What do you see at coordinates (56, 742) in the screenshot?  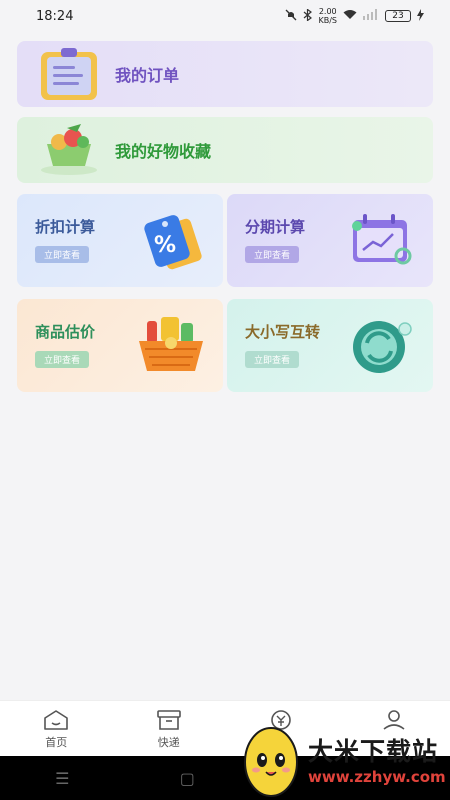 I see `tab-home-label: 首页` at bounding box center [56, 742].